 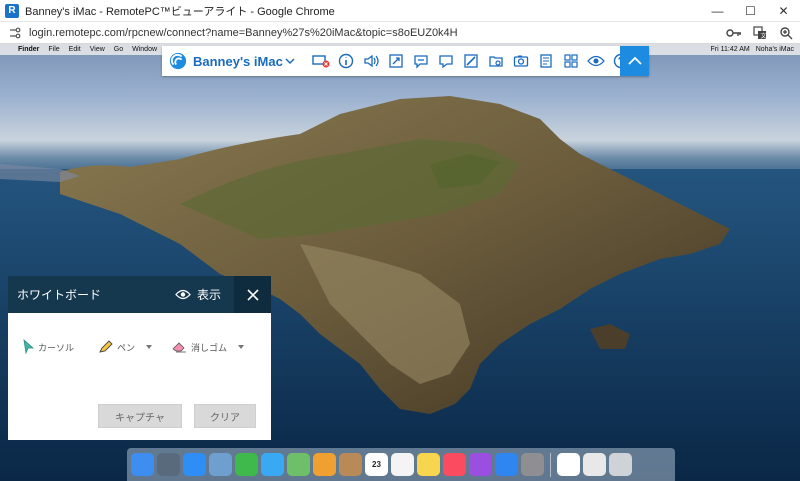 What do you see at coordinates (532, 464) in the screenshot?
I see `system-preferences-icon` at bounding box center [532, 464].